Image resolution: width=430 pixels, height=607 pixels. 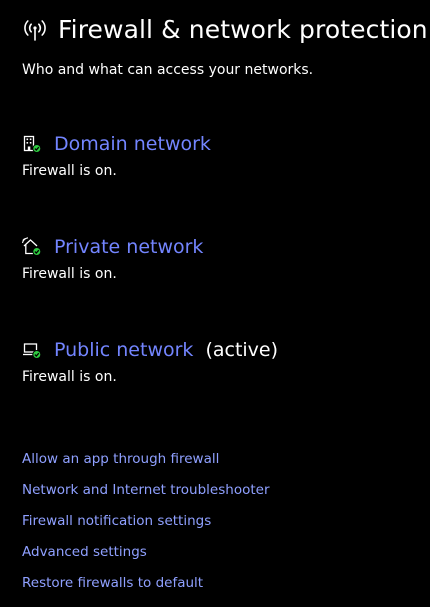 I want to click on domain-network-section: Domain network Firewall is on., so click(x=116, y=155).